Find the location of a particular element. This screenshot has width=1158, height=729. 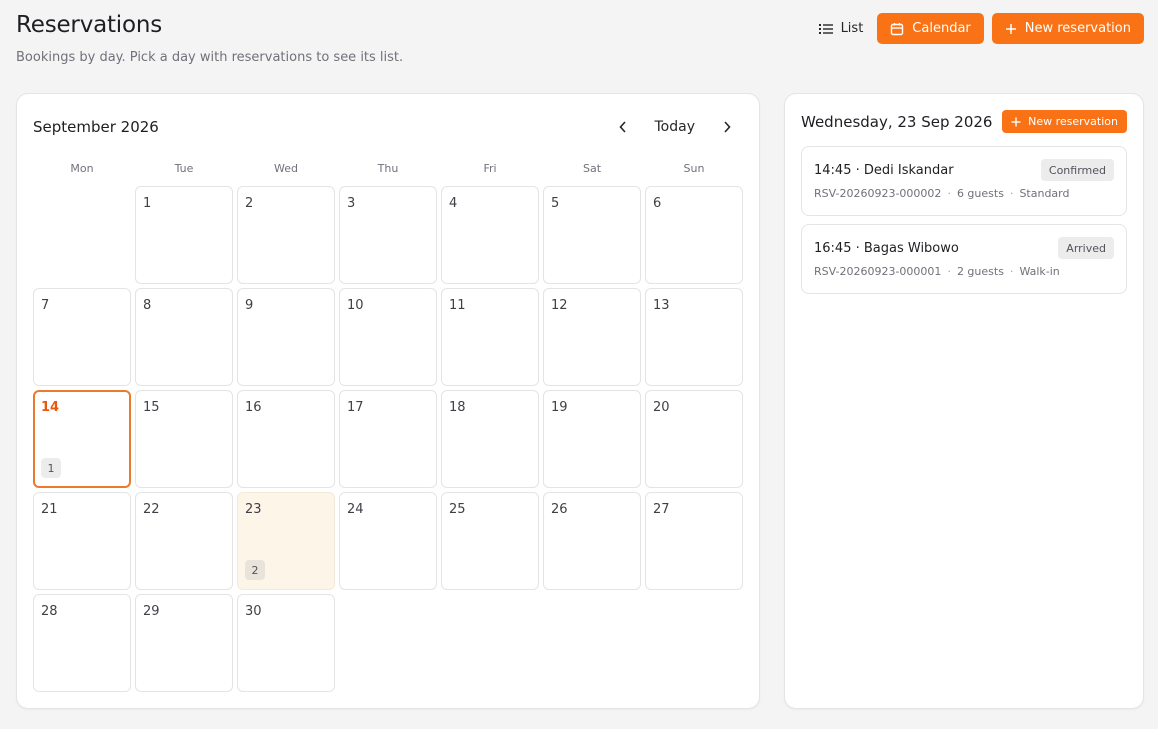

calendar-day-22: 22 is located at coordinates (184, 541).